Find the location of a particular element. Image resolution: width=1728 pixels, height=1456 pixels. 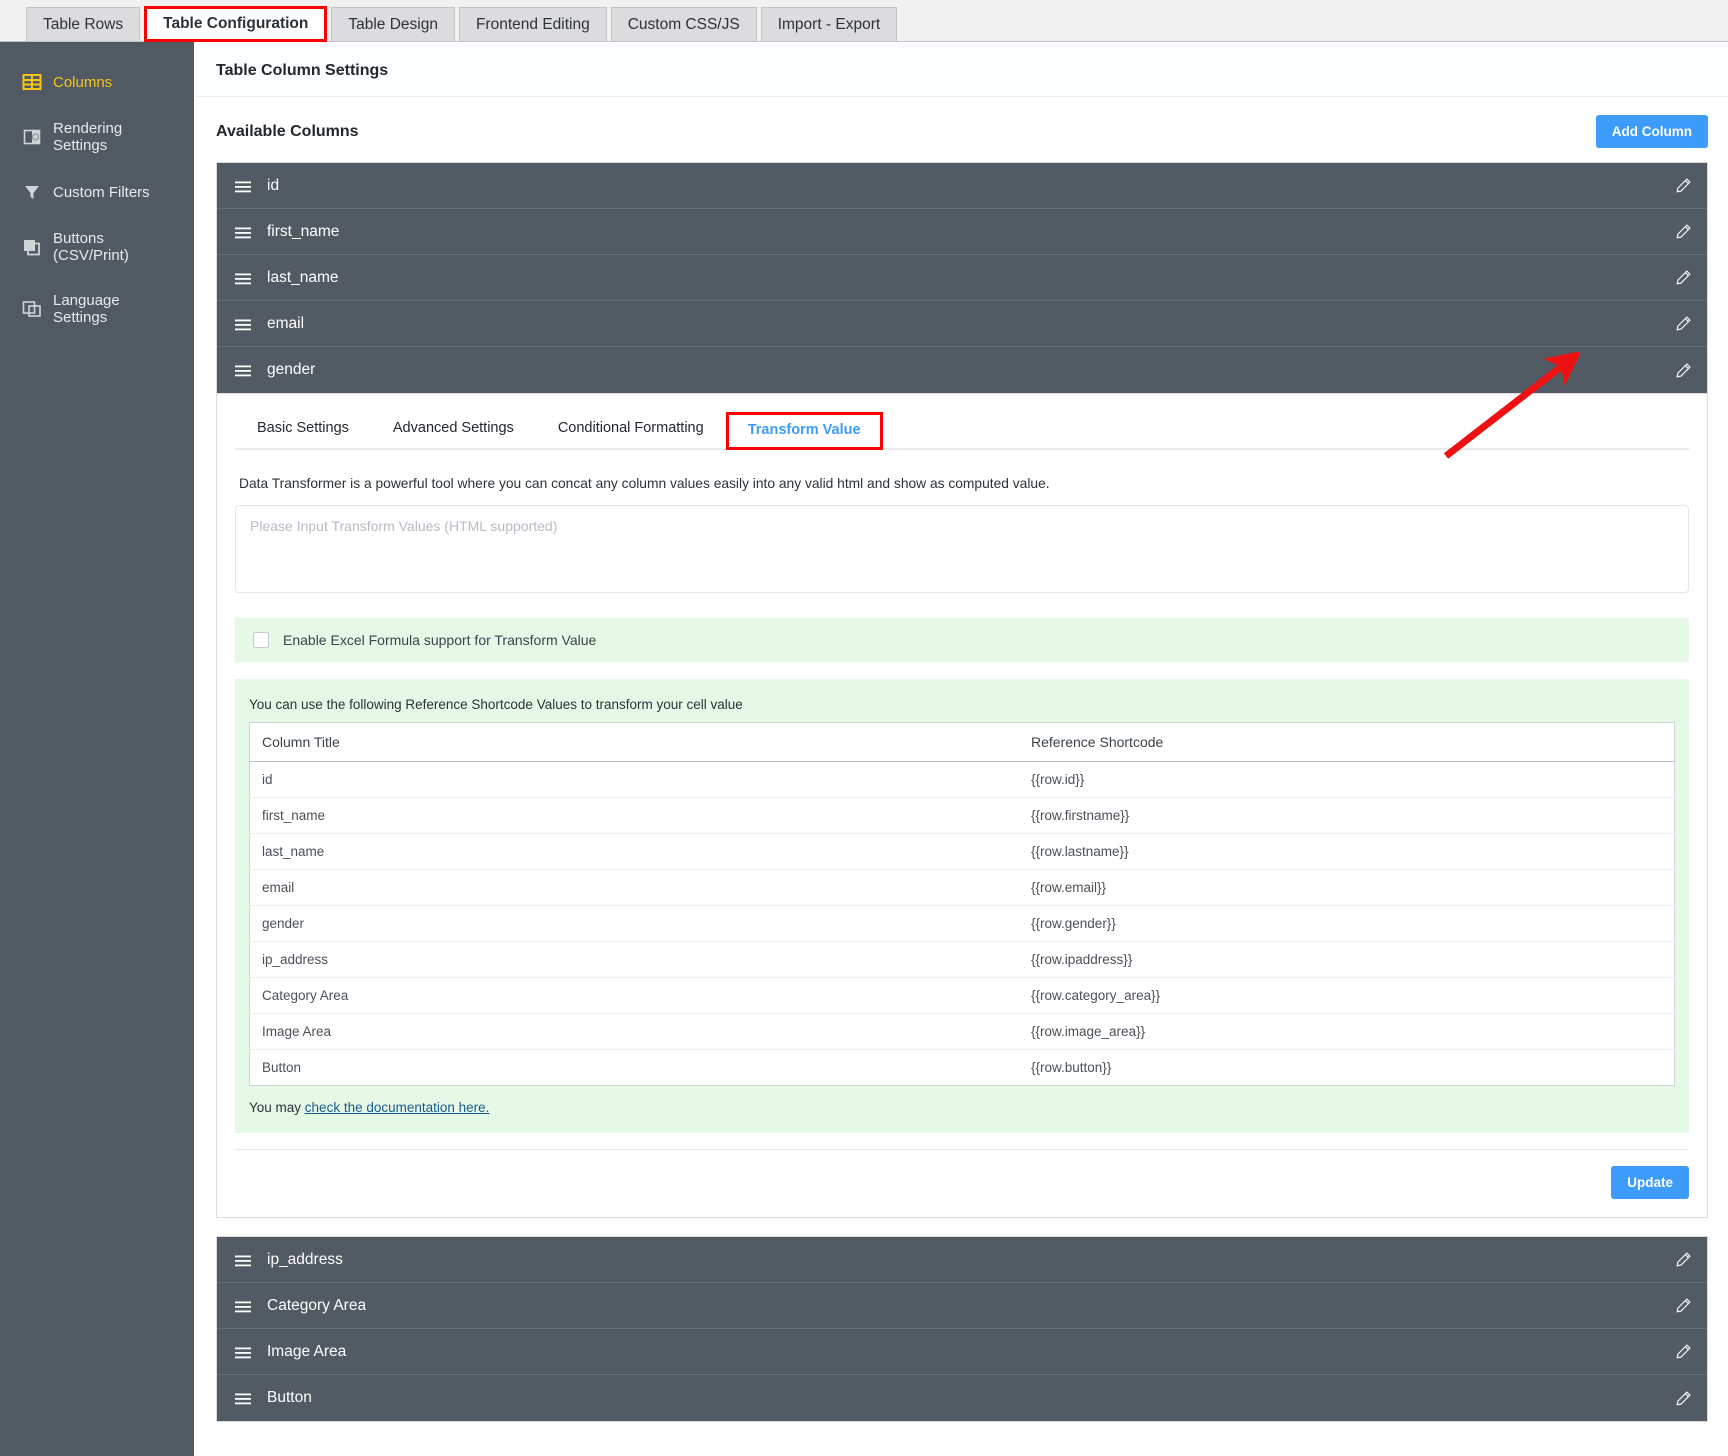

column-row-label: gender is located at coordinates (291, 369).